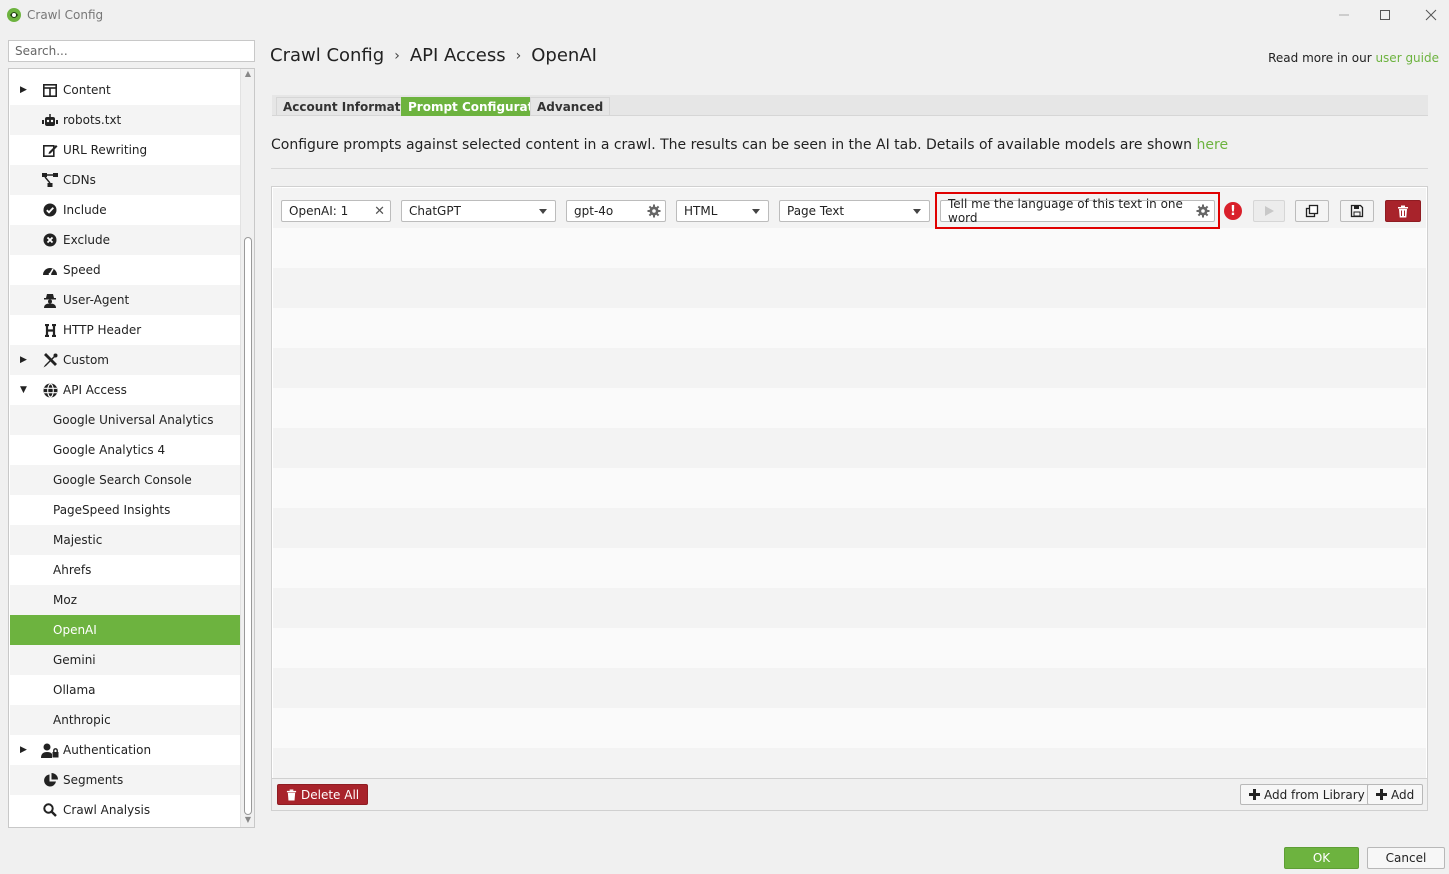 Image resolution: width=1449 pixels, height=874 pixels. Describe the element at coordinates (854, 211) in the screenshot. I see `content-source-select: Page Text` at that location.